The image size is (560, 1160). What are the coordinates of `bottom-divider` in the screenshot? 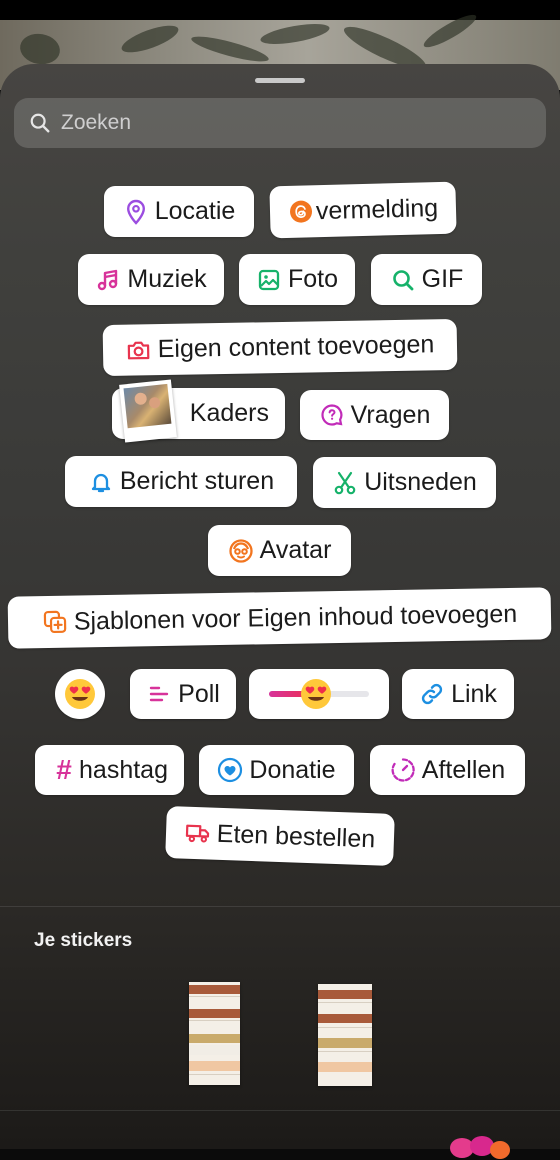 It's located at (280, 1110).